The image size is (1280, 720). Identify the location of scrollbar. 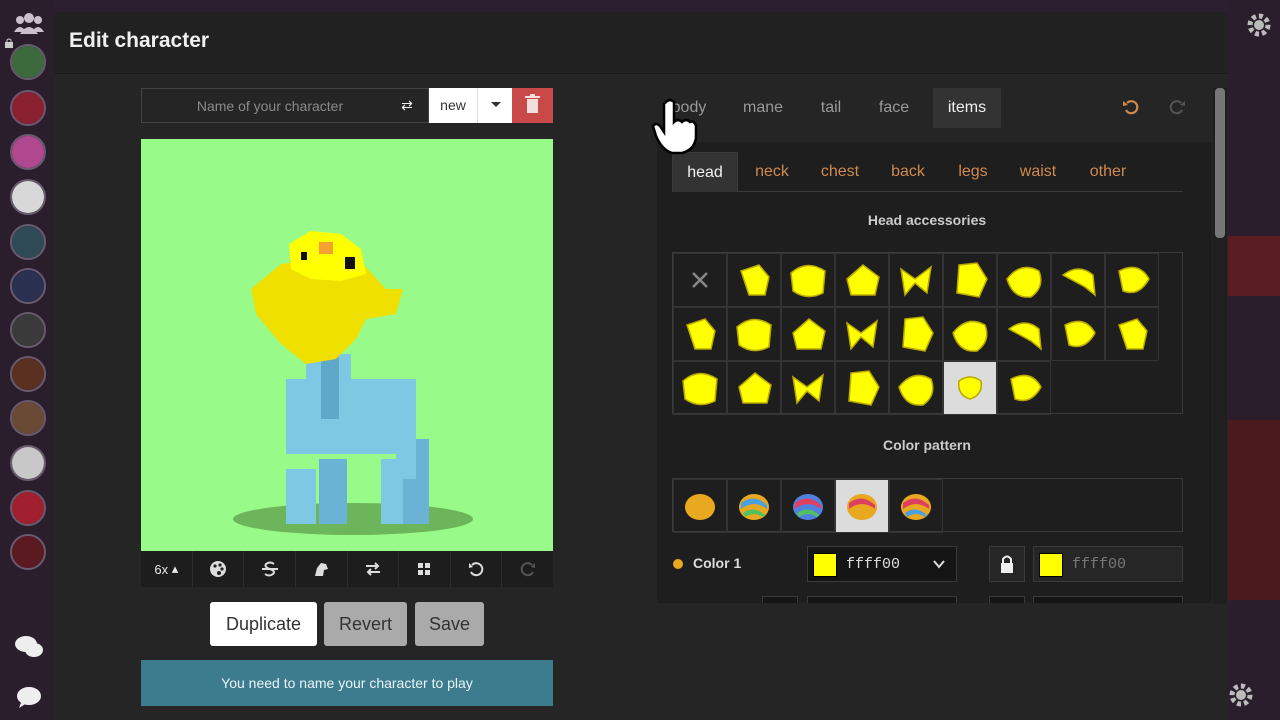
(1220, 346).